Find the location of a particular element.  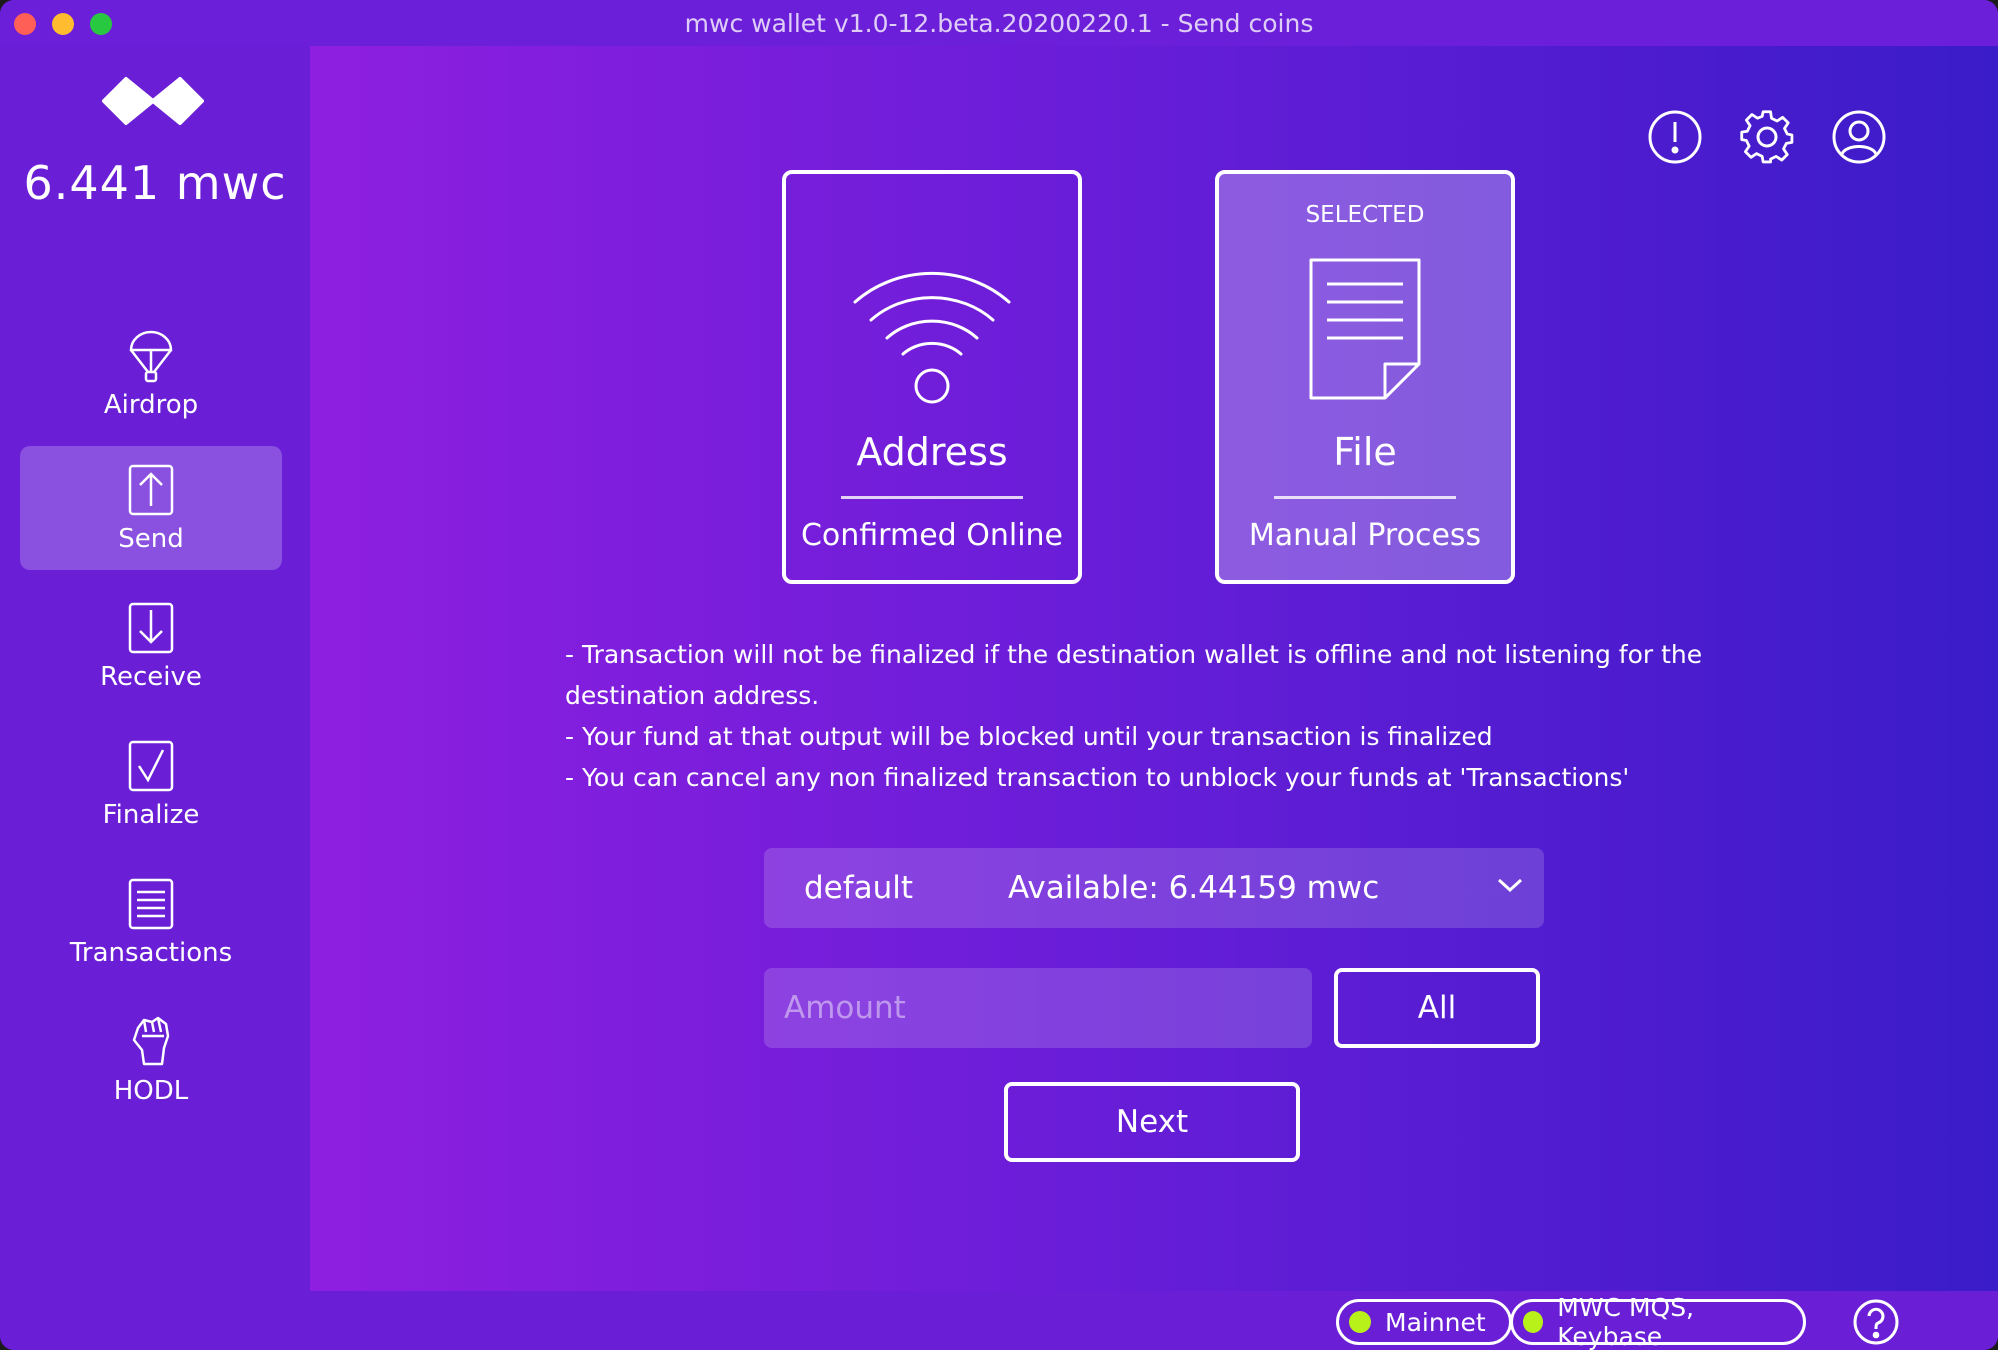

close-window-button is located at coordinates (25, 24).